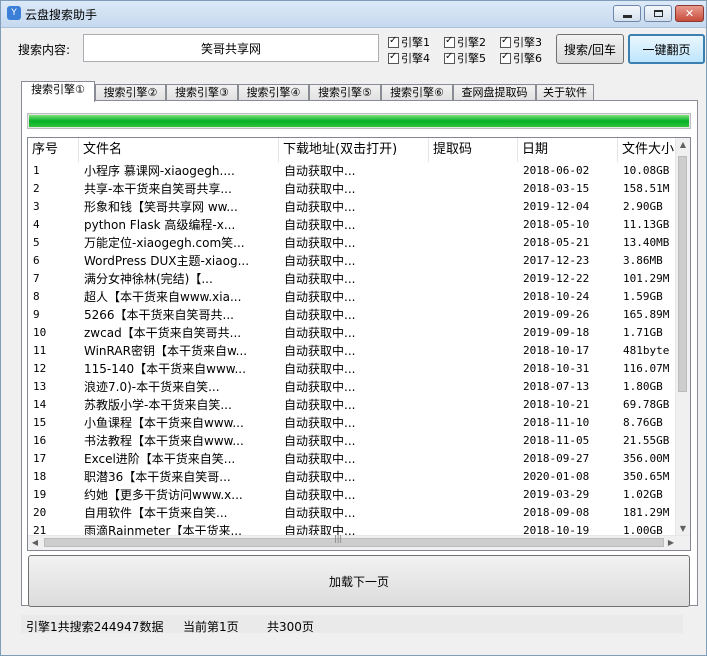 The width and height of the screenshot is (707, 656). Describe the element at coordinates (409, 57) in the screenshot. I see `engine4-checkbox: 引擎4` at that location.